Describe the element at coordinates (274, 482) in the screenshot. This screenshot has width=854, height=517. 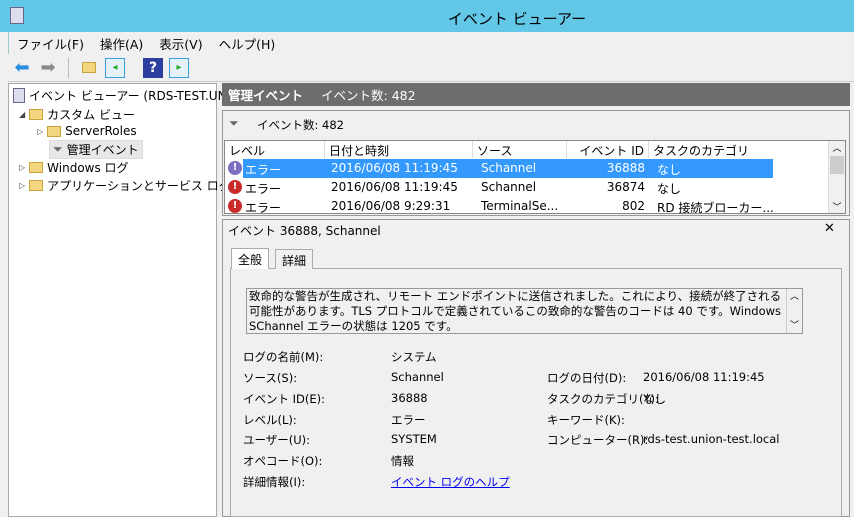
I see `more-info-label: 詳細情報(I):` at that location.